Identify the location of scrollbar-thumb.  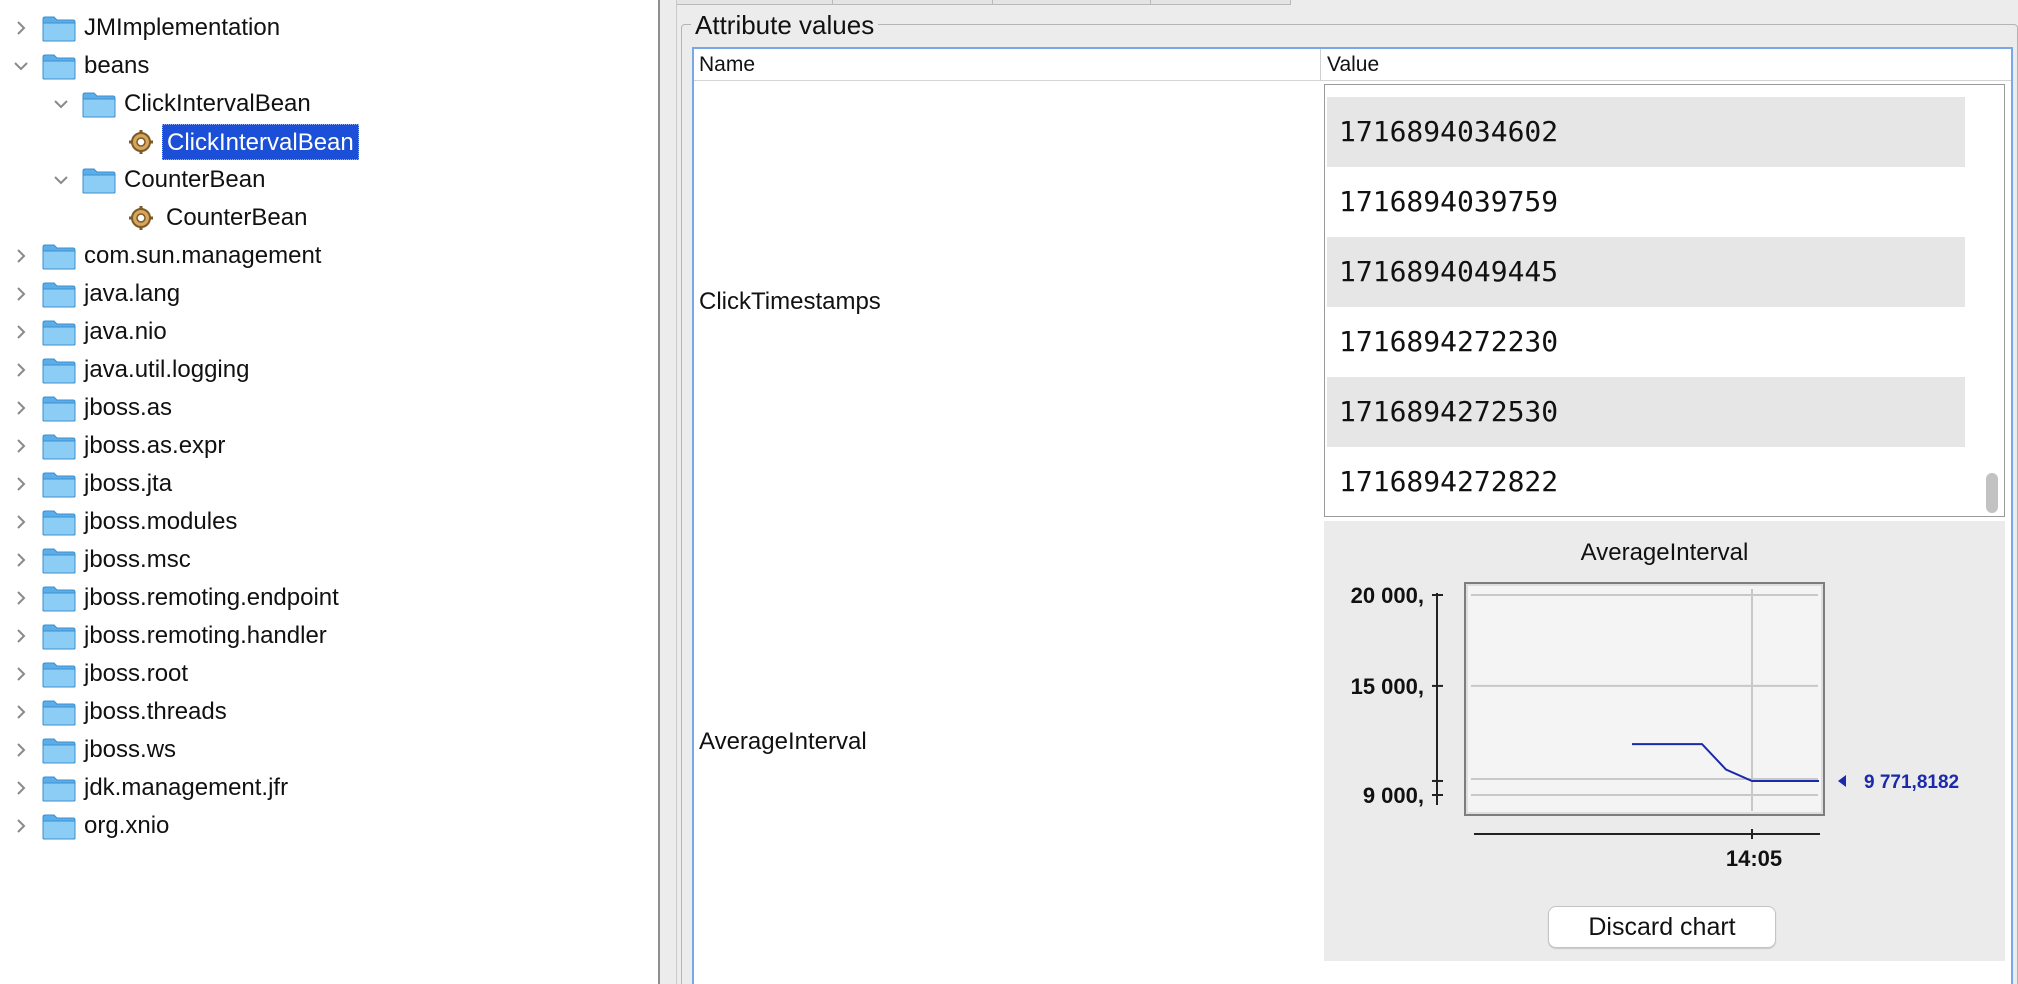
(1992, 493).